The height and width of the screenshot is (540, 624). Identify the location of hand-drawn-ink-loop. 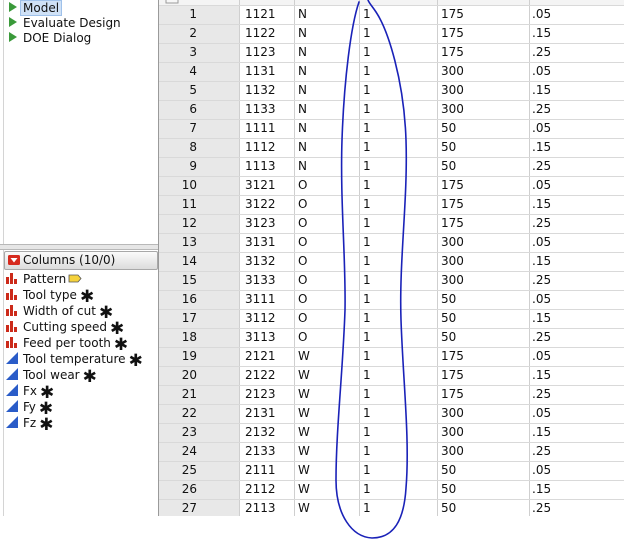
(372, 269).